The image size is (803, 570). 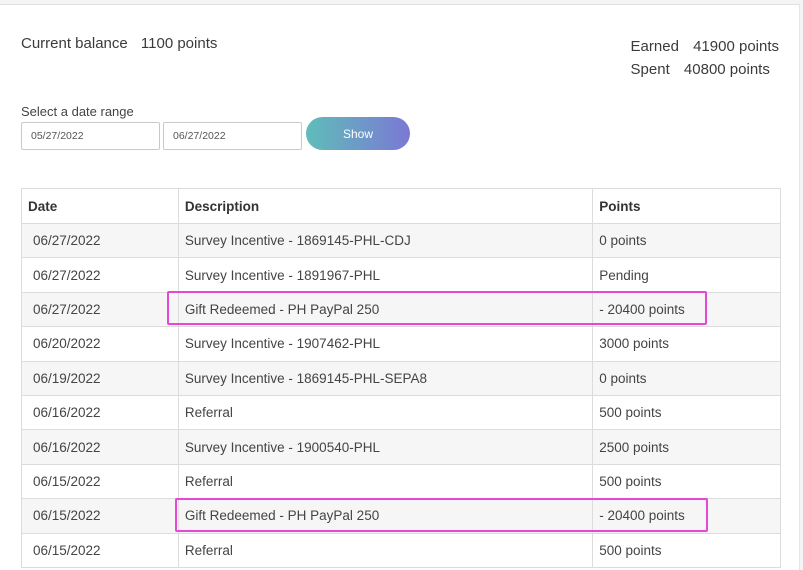 What do you see at coordinates (686, 275) in the screenshot?
I see `points-cell: Pending` at bounding box center [686, 275].